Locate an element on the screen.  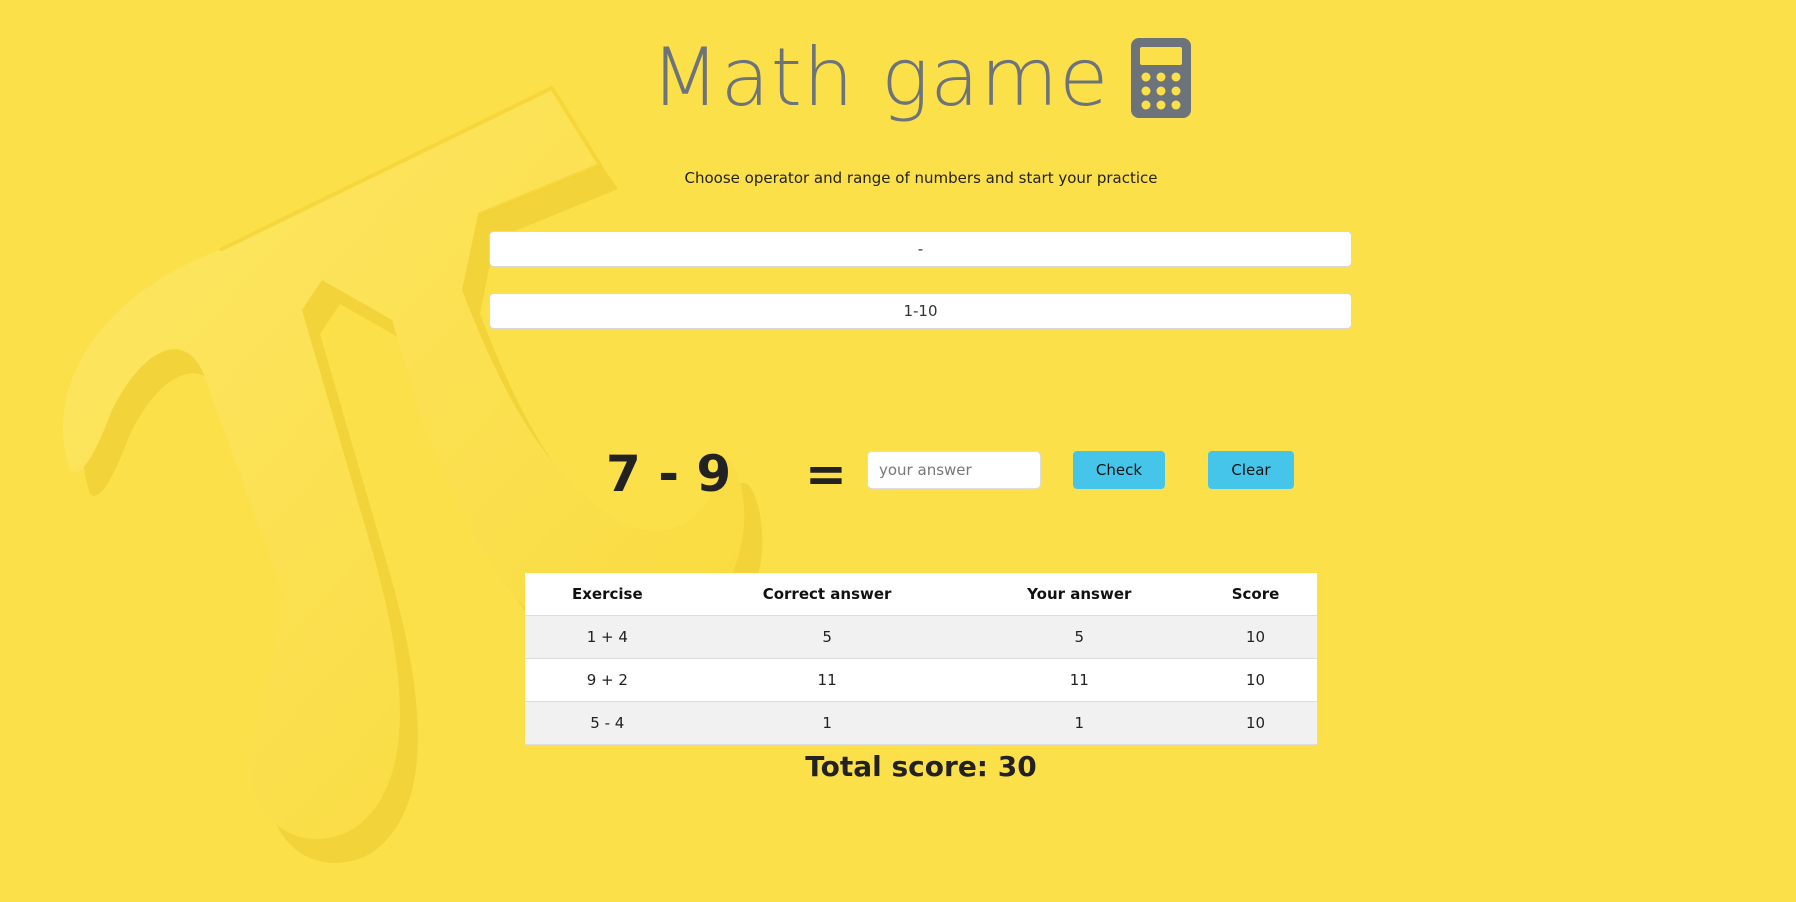
cell-your-answer: 5 is located at coordinates (1079, 637).